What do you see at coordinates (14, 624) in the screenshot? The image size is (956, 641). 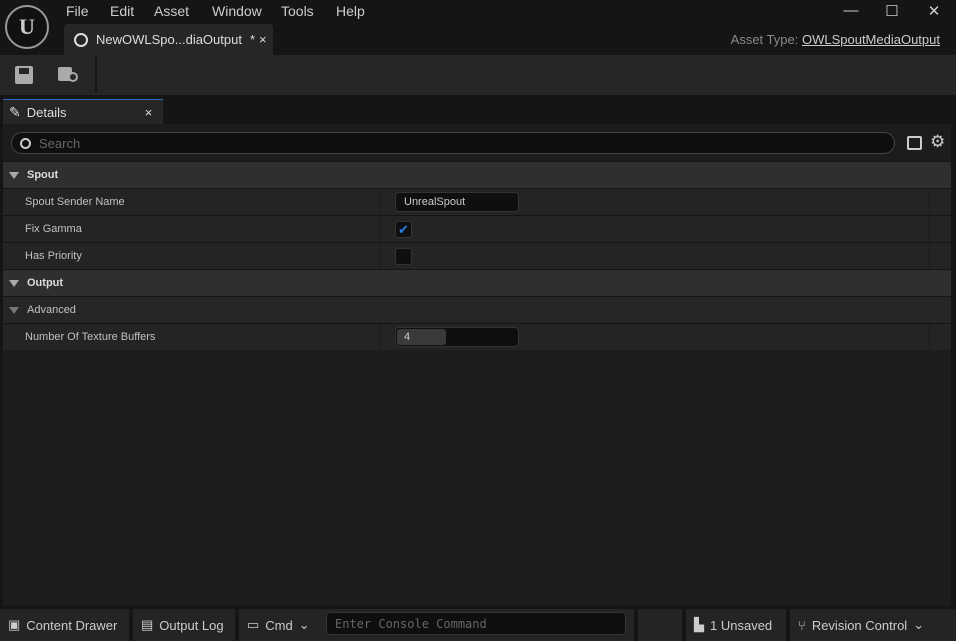 I see `content-drawer-icon: ▣` at bounding box center [14, 624].